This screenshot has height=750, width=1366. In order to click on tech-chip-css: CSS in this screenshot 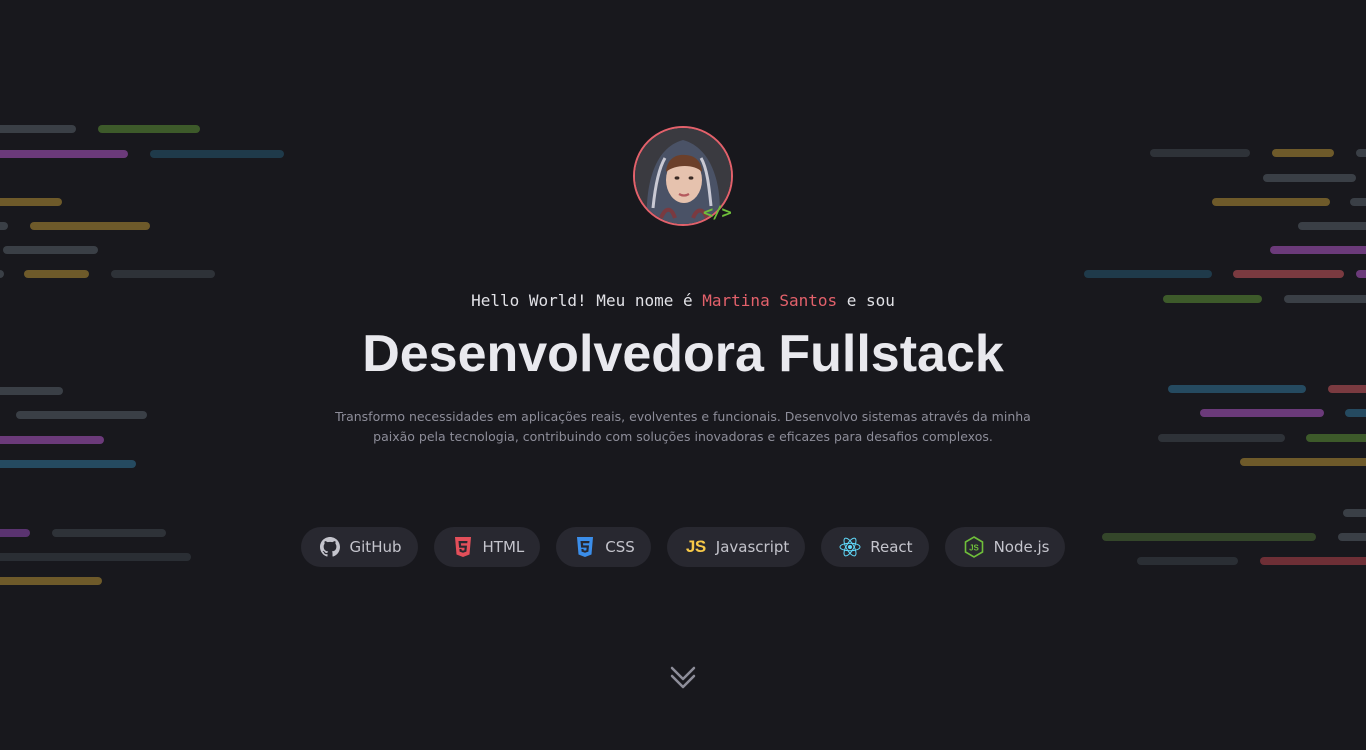, I will do `click(603, 547)`.